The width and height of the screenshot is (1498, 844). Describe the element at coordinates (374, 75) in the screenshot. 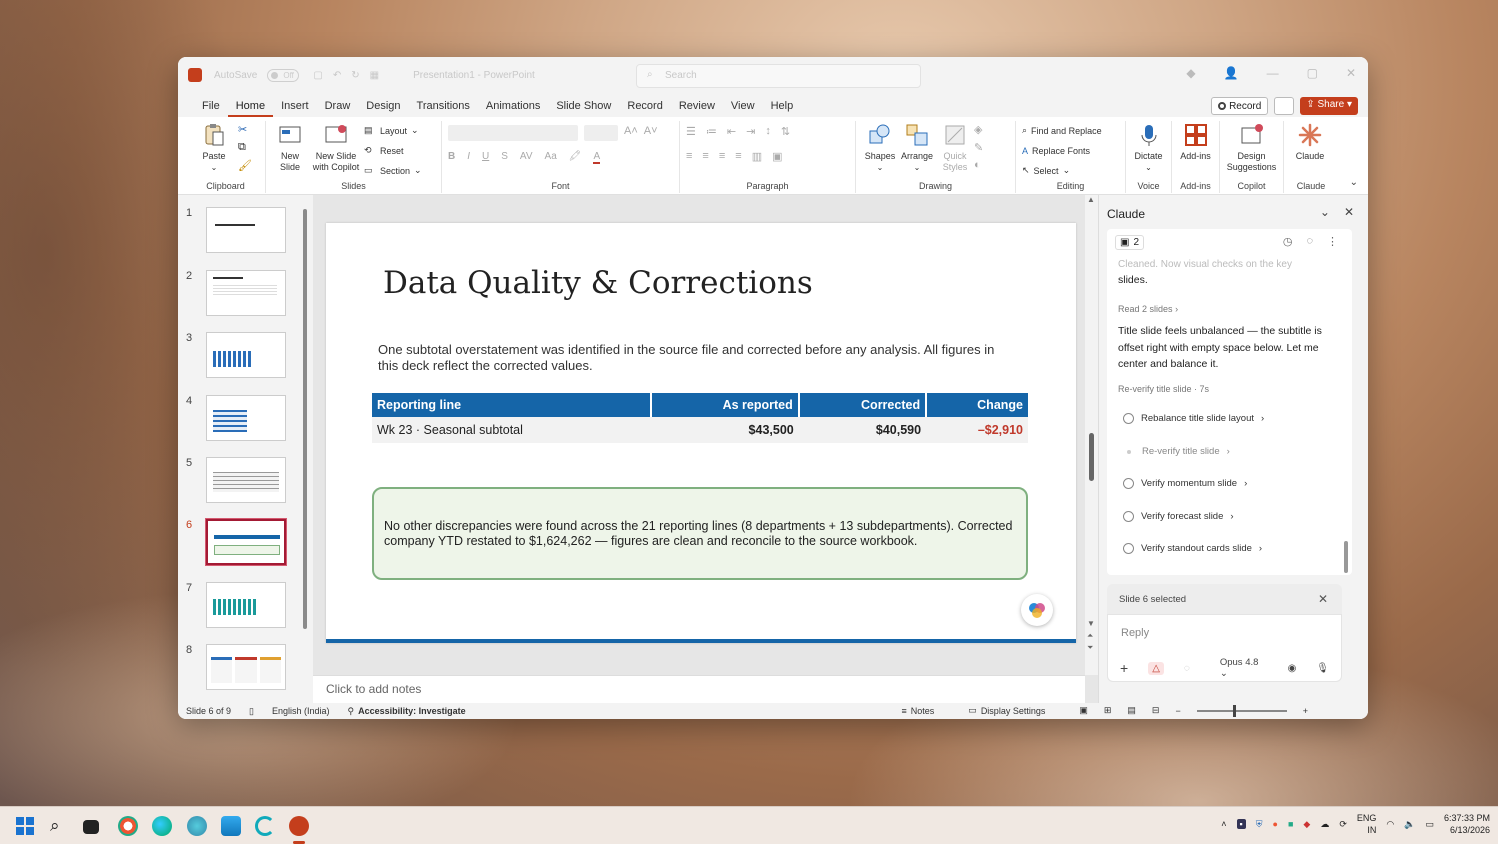

I see `customize-qat-icon: ▦` at that location.